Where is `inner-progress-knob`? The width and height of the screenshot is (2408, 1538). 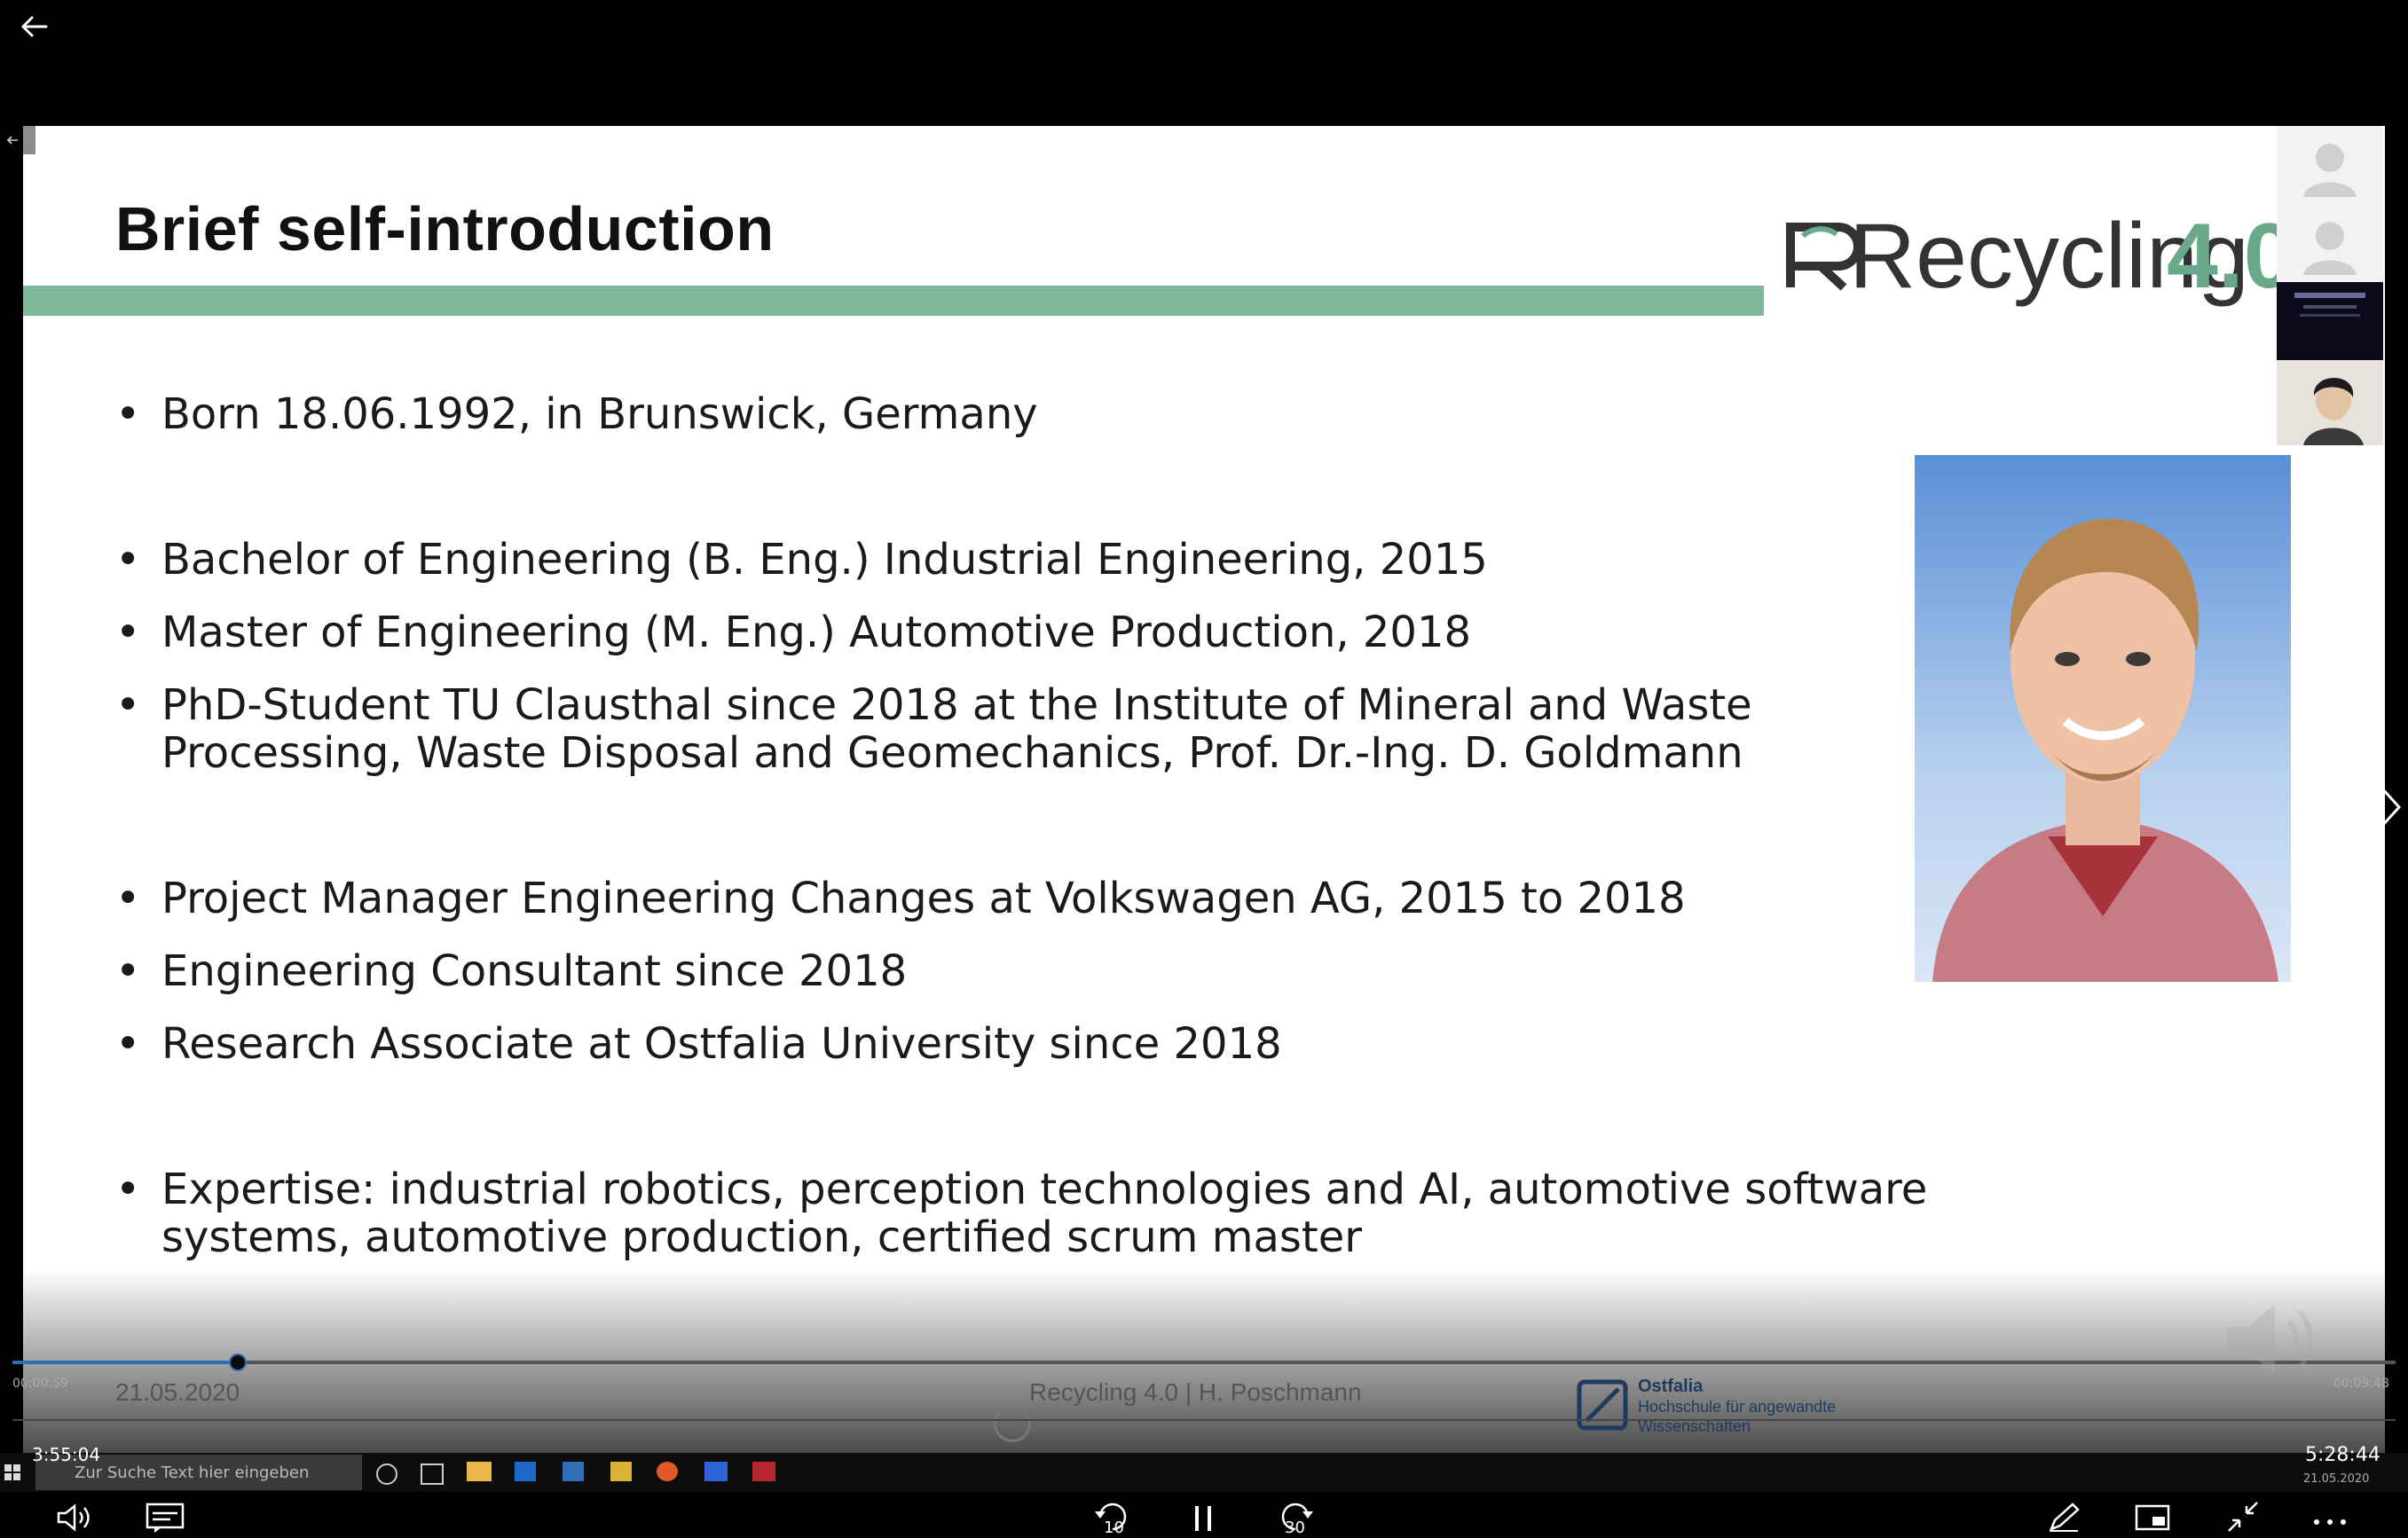
inner-progress-knob is located at coordinates (238, 1362).